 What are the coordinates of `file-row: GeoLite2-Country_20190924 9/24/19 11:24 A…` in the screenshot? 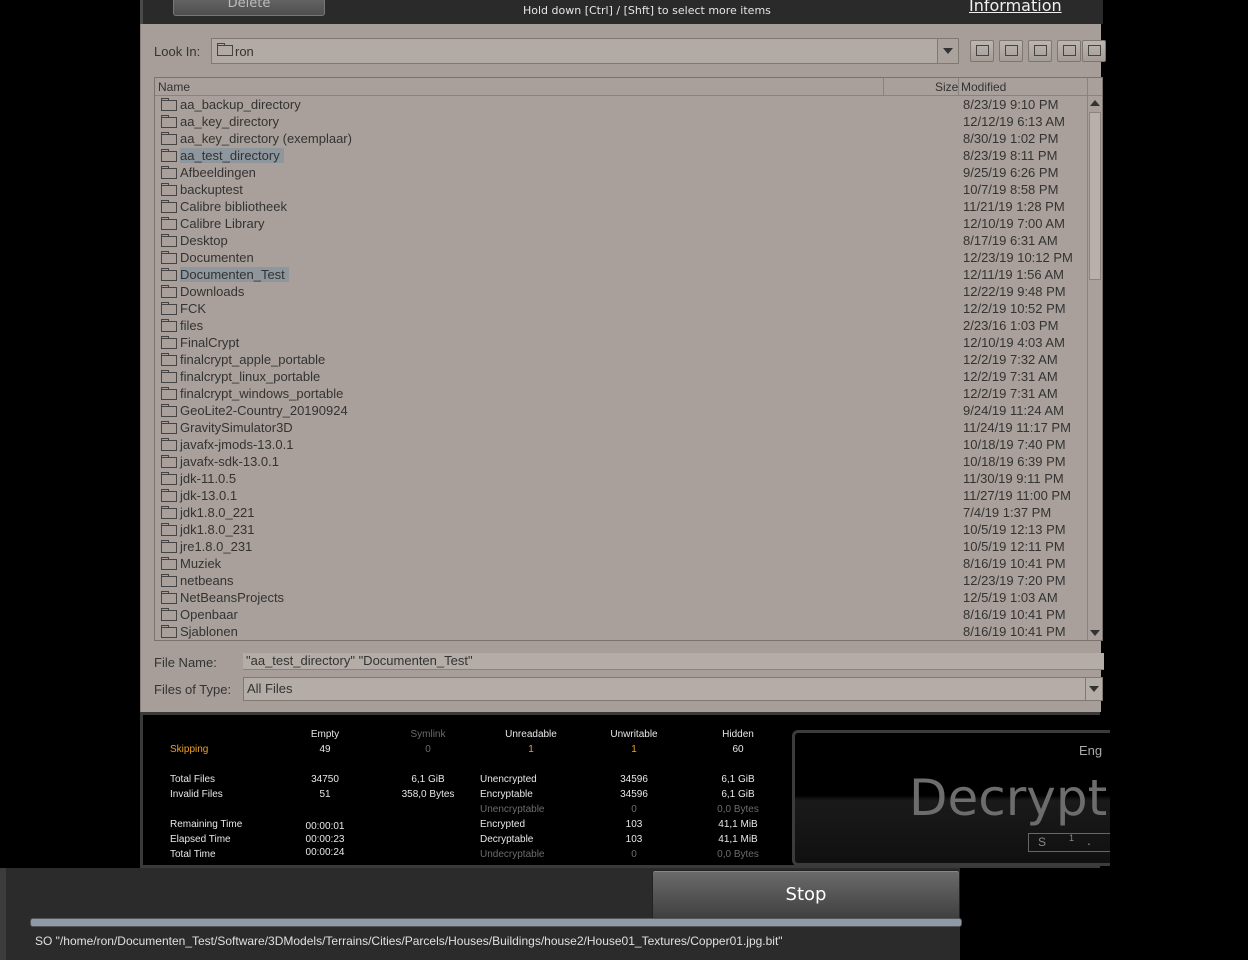 It's located at (620, 410).